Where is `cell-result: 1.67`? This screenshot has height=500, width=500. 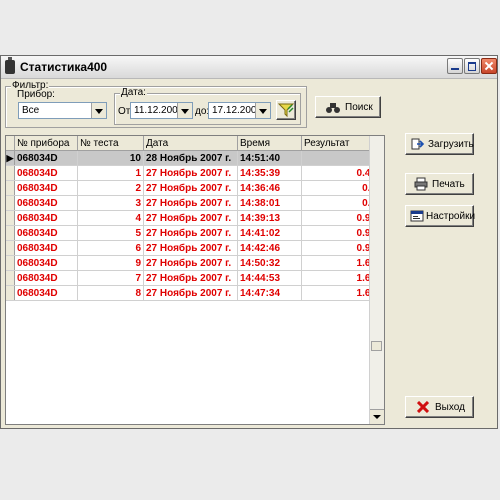 cell-result: 1.67 is located at coordinates (340, 293).